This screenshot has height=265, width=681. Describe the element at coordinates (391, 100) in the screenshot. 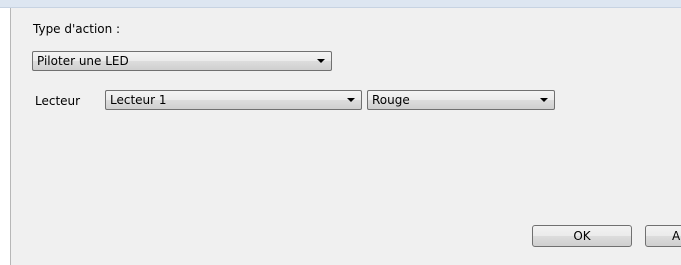

I see `color-value: Rouge` at that location.